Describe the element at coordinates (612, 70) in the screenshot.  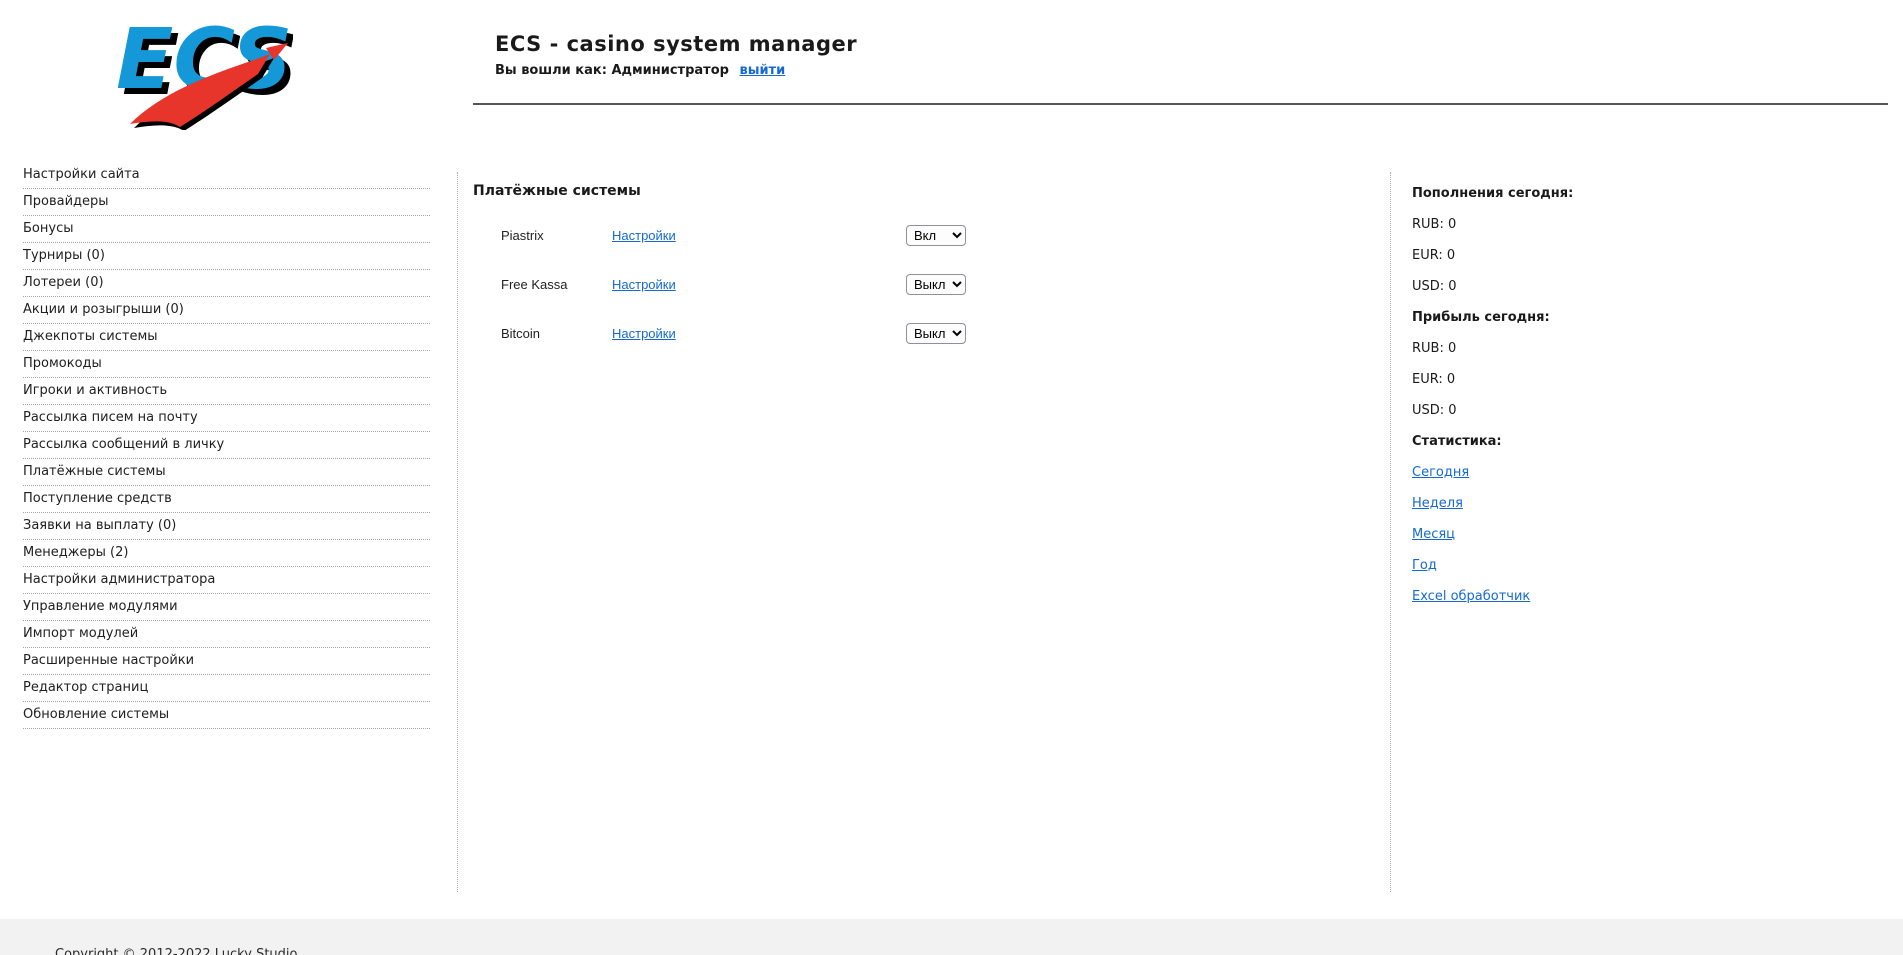
I see `login-status-label: Вы вошли как: Администратор` at that location.